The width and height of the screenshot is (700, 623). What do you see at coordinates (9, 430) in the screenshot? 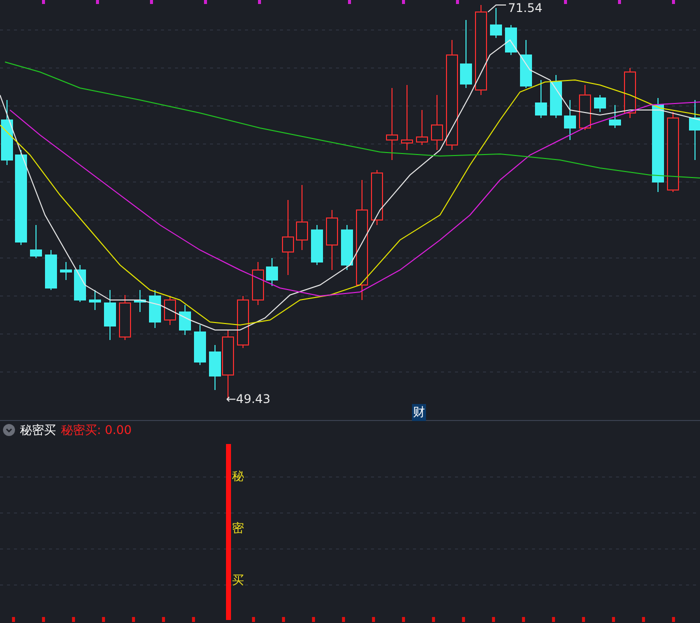
I see `collapse-icon` at bounding box center [9, 430].